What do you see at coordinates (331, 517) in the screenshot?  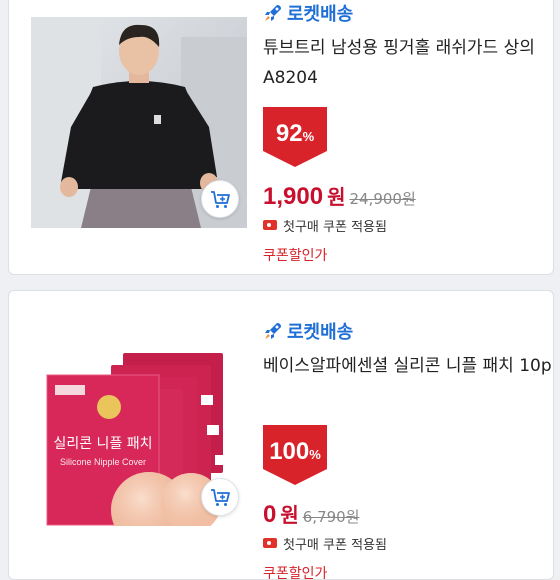 I see `original-price: 6,790원` at bounding box center [331, 517].